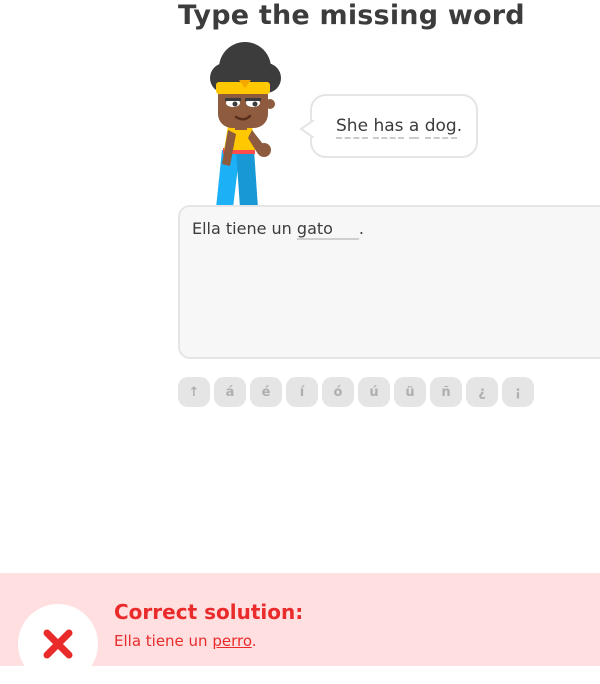 The image size is (600, 684). I want to click on key-u-acute: ú, so click(374, 392).